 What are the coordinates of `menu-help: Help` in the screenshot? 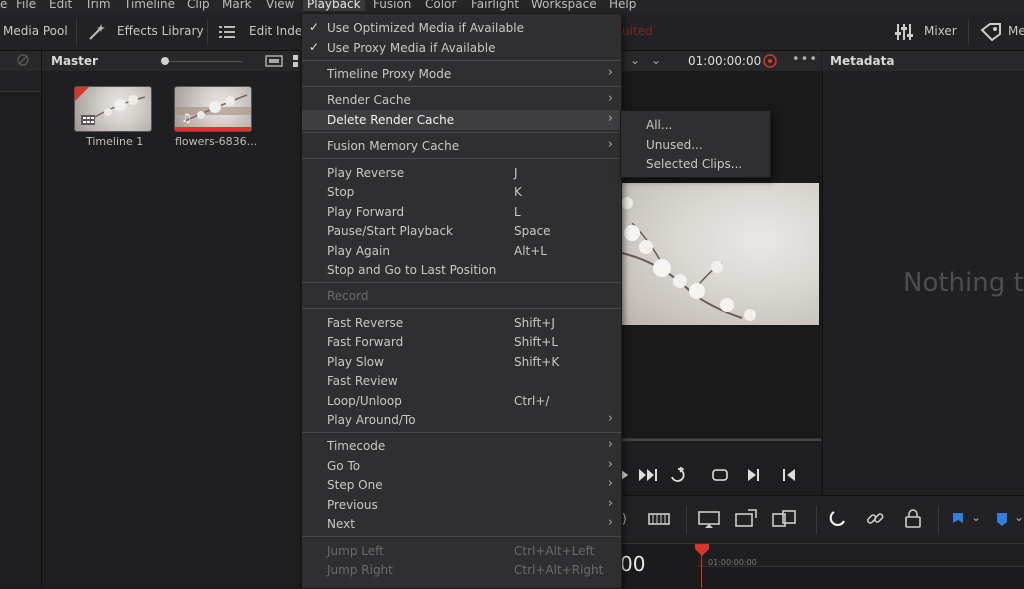 It's located at (622, 5).